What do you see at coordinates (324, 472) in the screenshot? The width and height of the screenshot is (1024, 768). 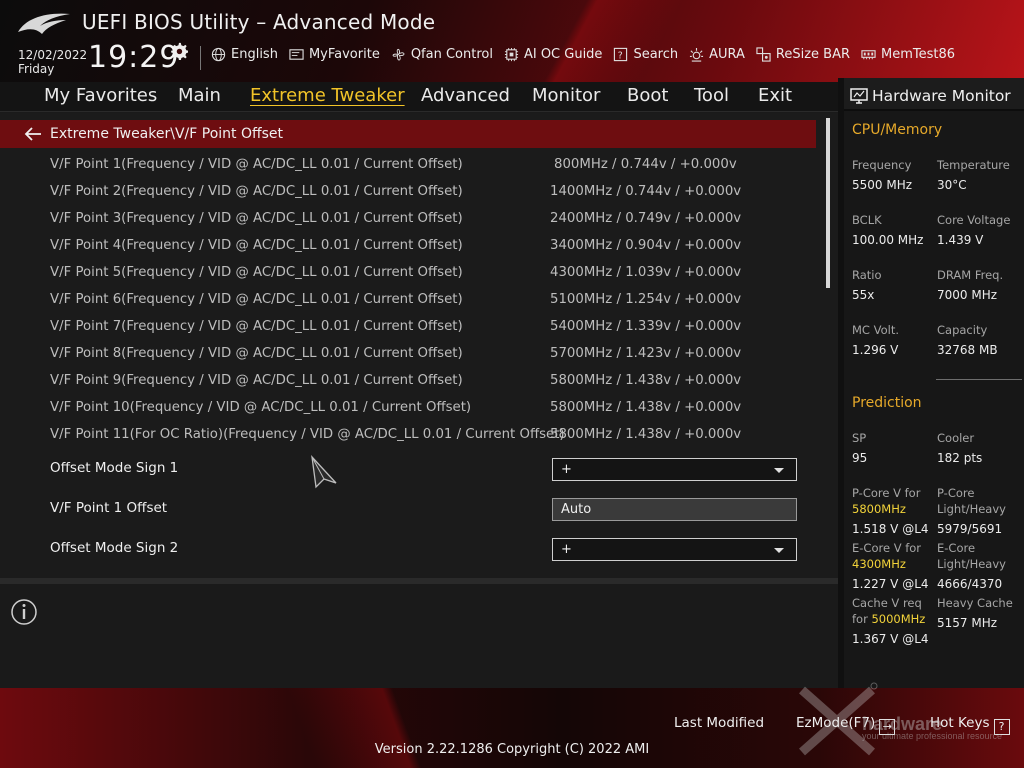 I see `mouse-cursor-icon` at bounding box center [324, 472].